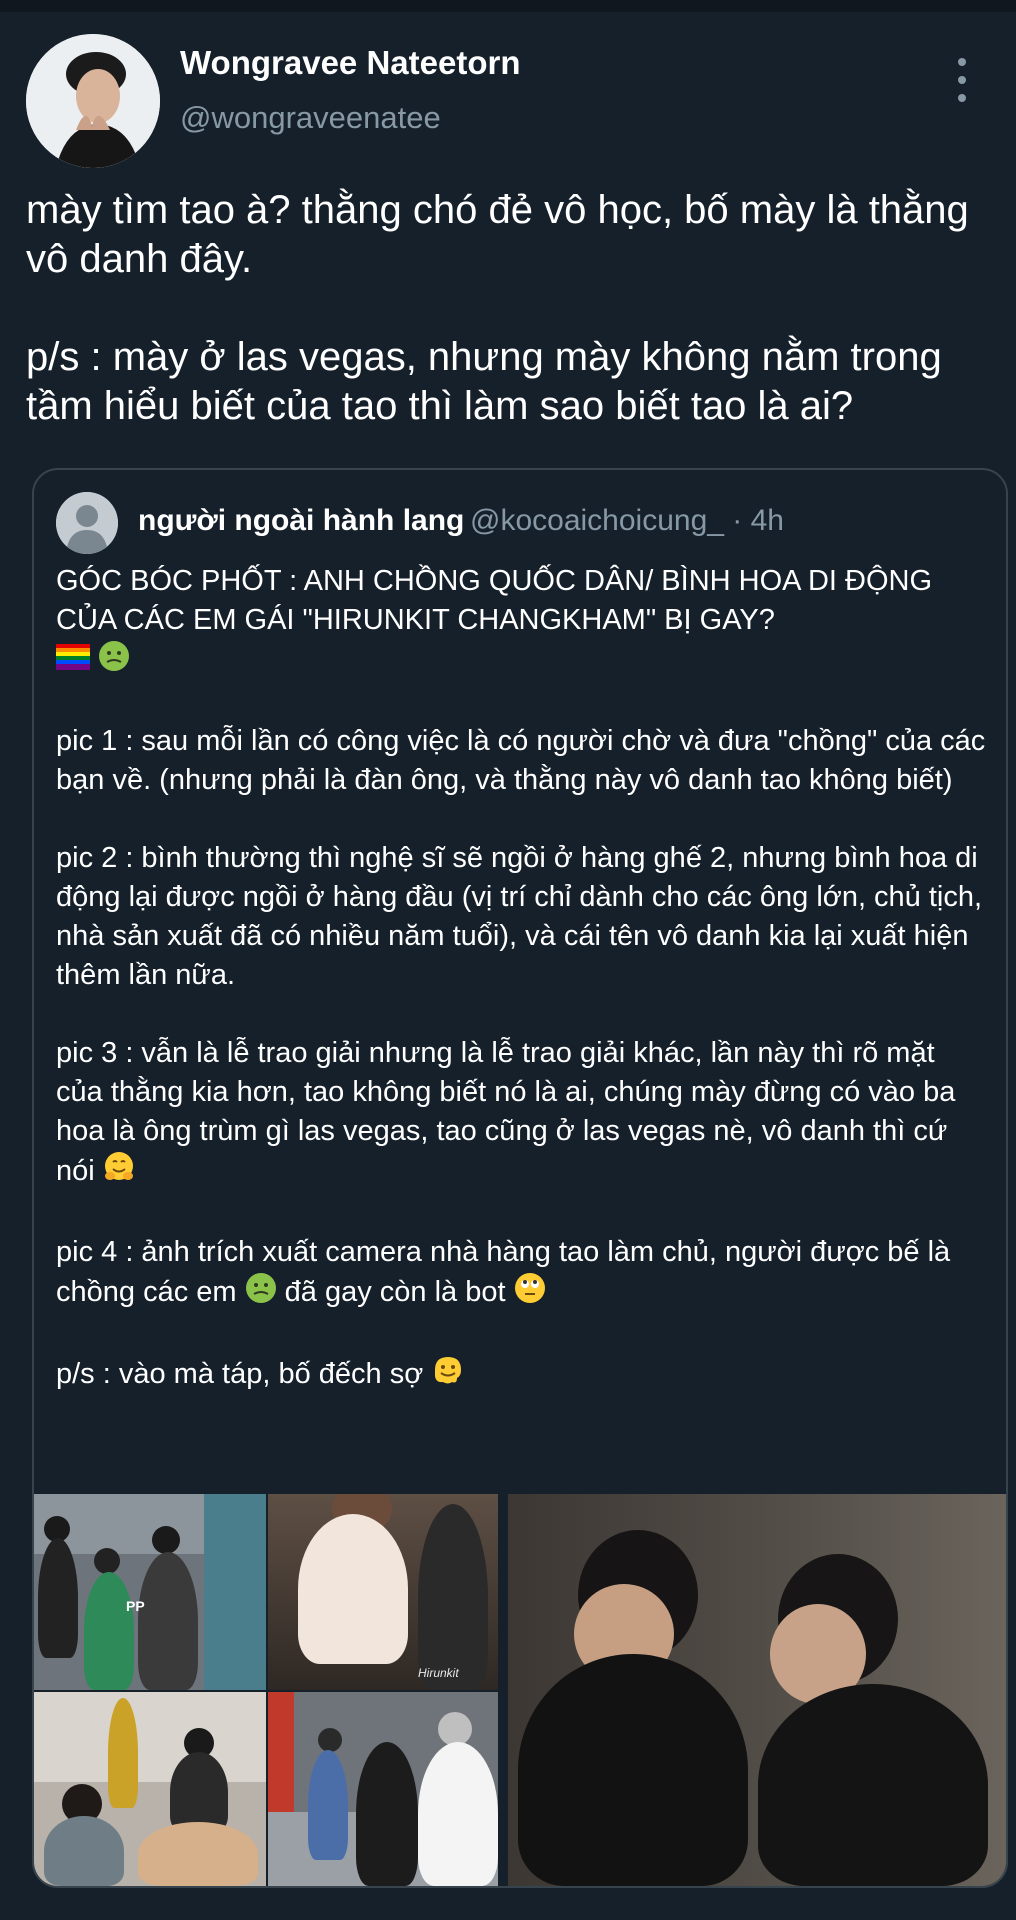 The height and width of the screenshot is (1920, 1016). I want to click on photo-airport: PP, so click(150, 1592).